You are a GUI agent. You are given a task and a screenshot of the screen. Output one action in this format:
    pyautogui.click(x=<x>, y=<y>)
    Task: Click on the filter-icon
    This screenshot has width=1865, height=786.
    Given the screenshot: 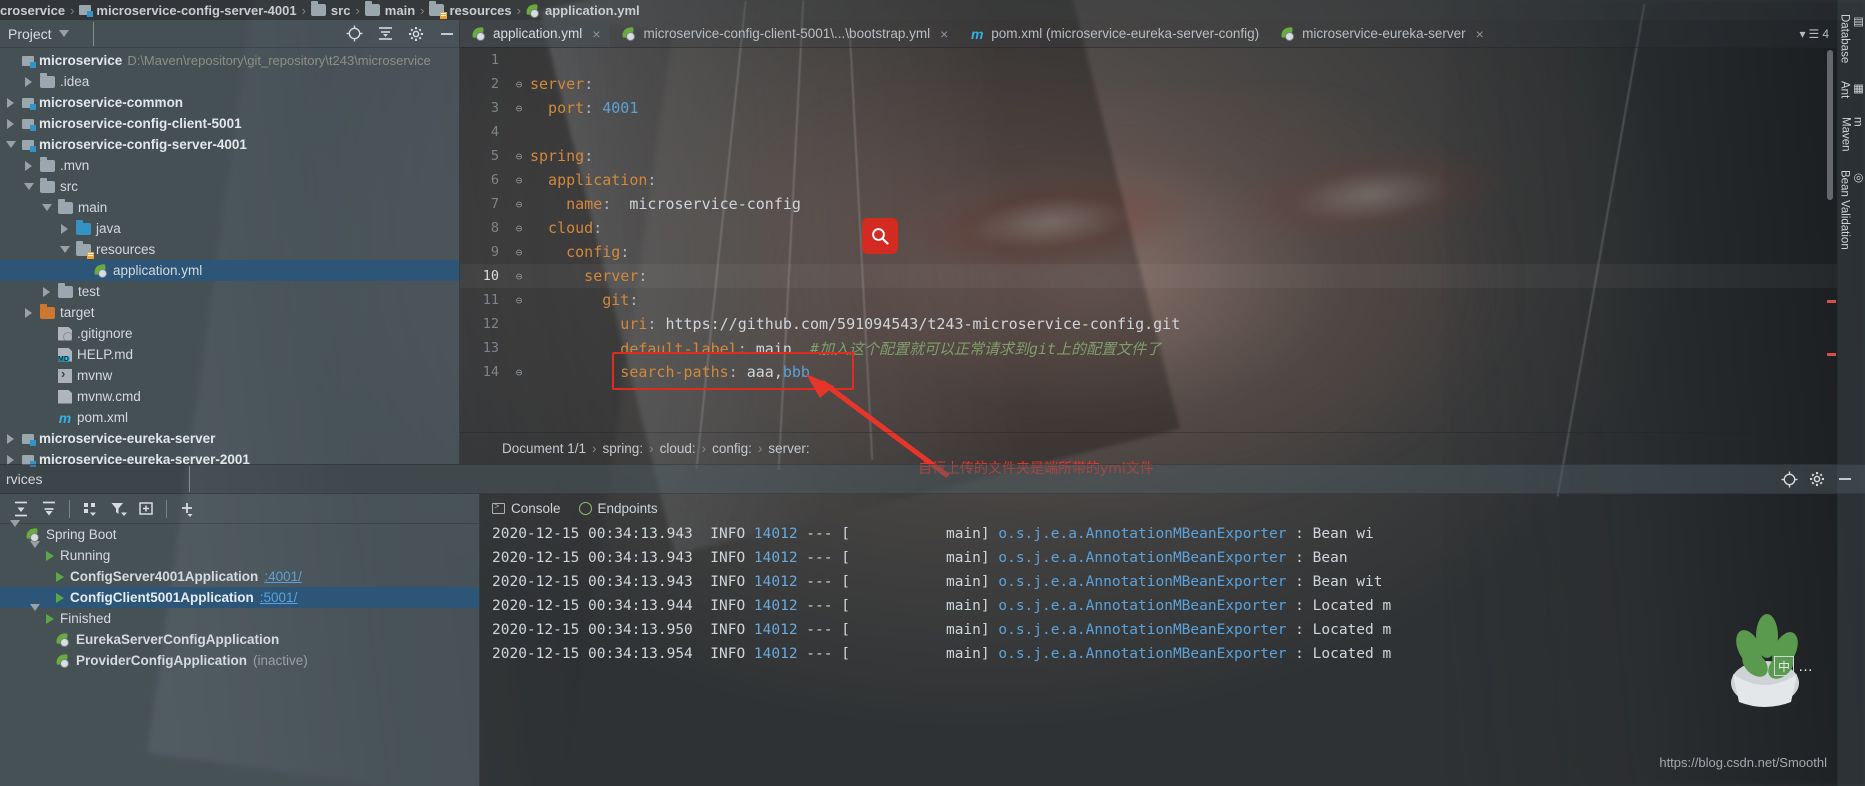 What is the action you would take?
    pyautogui.click(x=118, y=509)
    